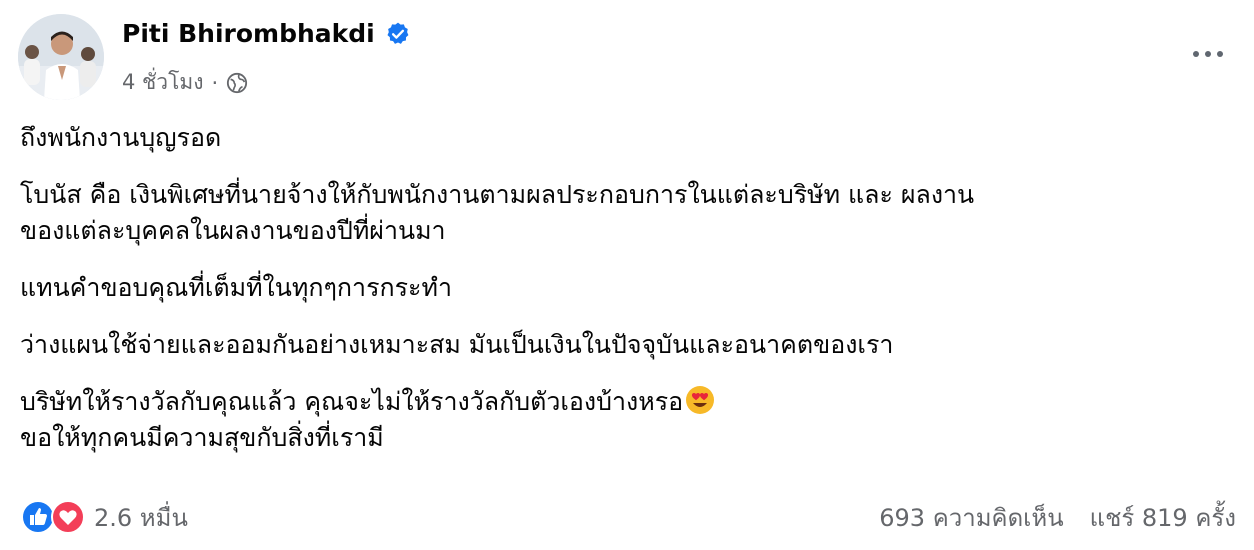  Describe the element at coordinates (1208, 54) in the screenshot. I see `more-options-icon` at that location.